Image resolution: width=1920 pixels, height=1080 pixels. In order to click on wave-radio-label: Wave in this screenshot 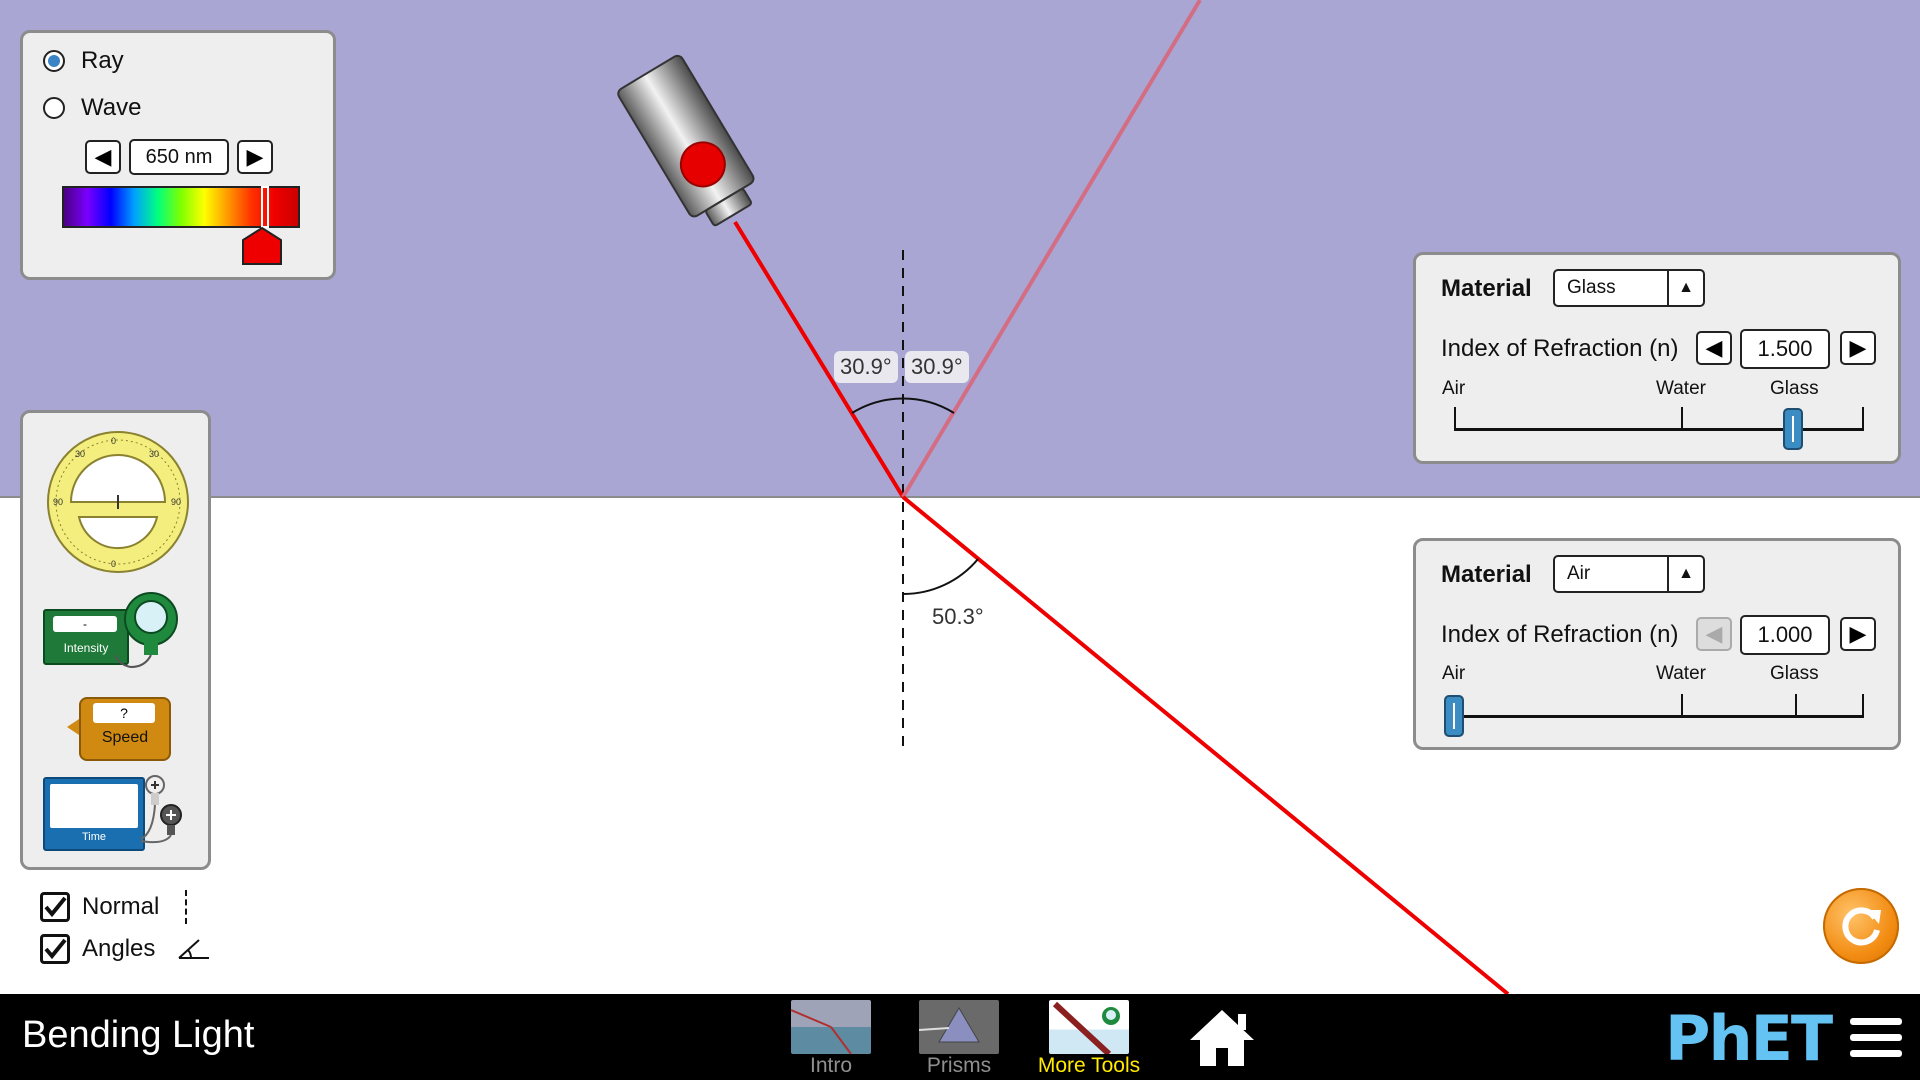, I will do `click(111, 107)`.